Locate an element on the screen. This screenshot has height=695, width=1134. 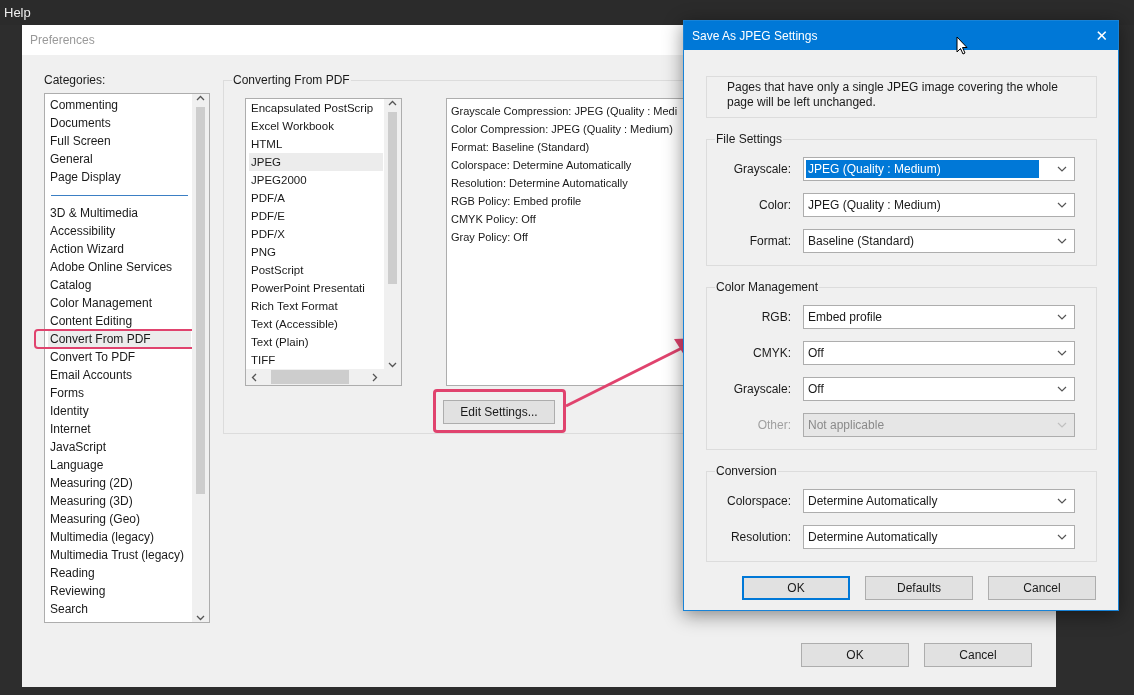
category-item: JavaScript is located at coordinates (119, 447).